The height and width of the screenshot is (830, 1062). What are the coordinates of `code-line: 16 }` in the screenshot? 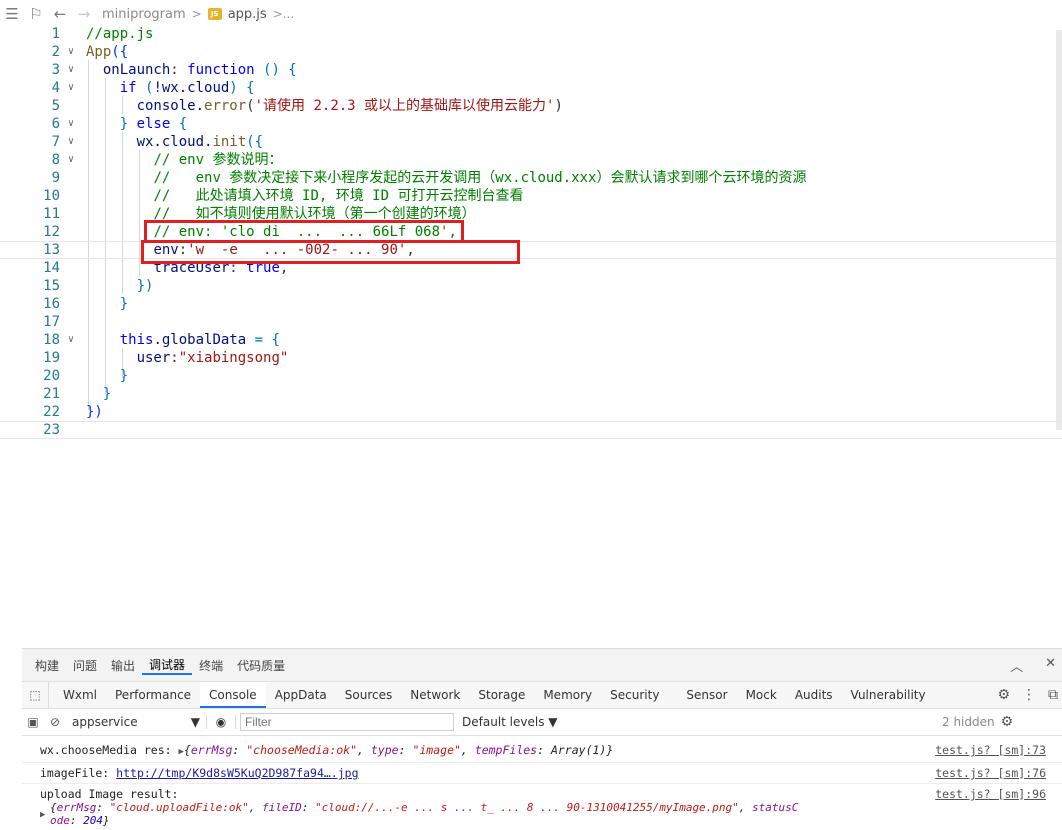 It's located at (531, 304).